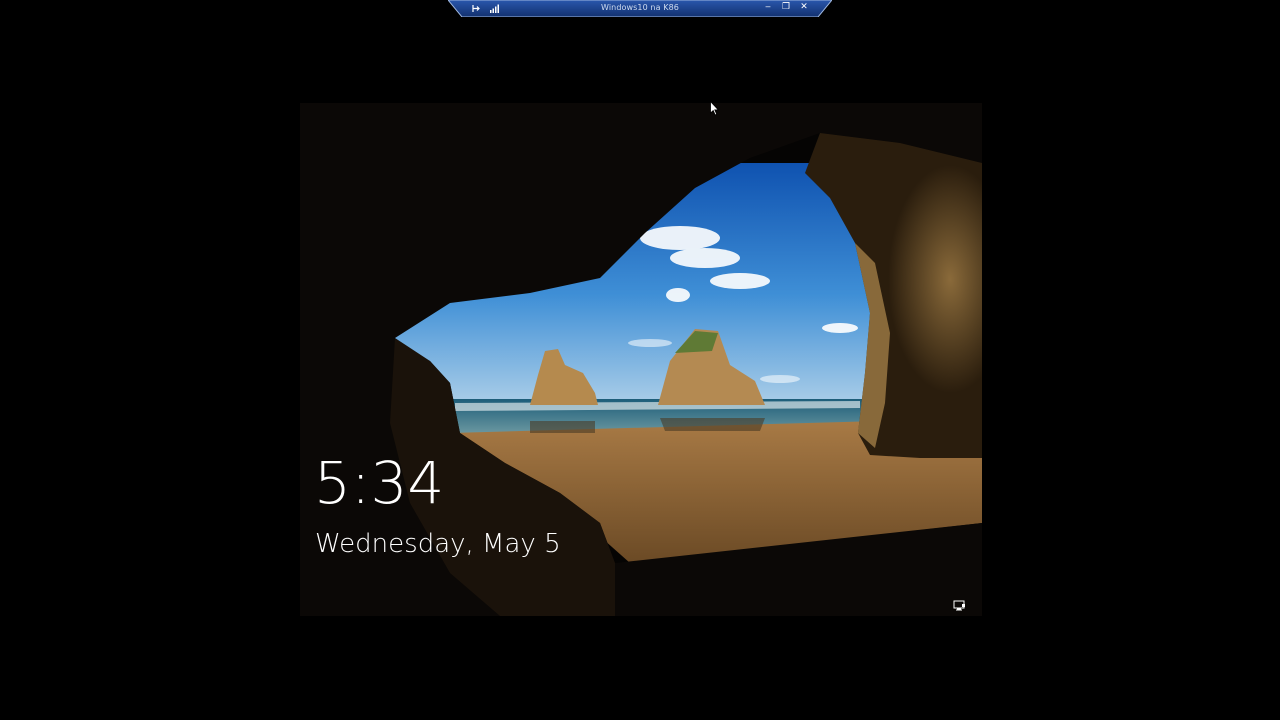 This screenshot has width=1280, height=720. What do you see at coordinates (715, 108) in the screenshot?
I see `mouse-pointer-icon` at bounding box center [715, 108].